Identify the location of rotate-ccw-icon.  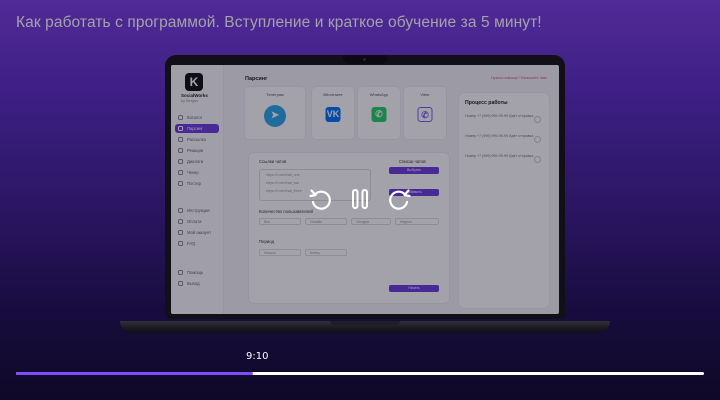
(320, 199).